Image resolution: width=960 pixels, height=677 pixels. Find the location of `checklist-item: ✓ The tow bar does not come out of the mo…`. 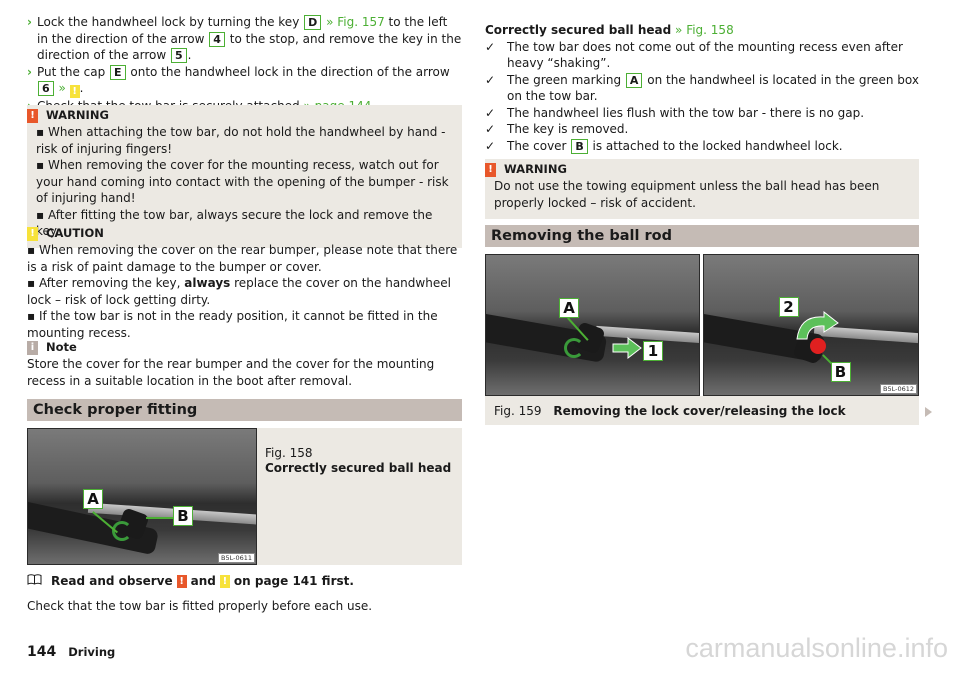

checklist-item: ✓ The tow bar does not come out of the mo… is located at coordinates (694, 55).